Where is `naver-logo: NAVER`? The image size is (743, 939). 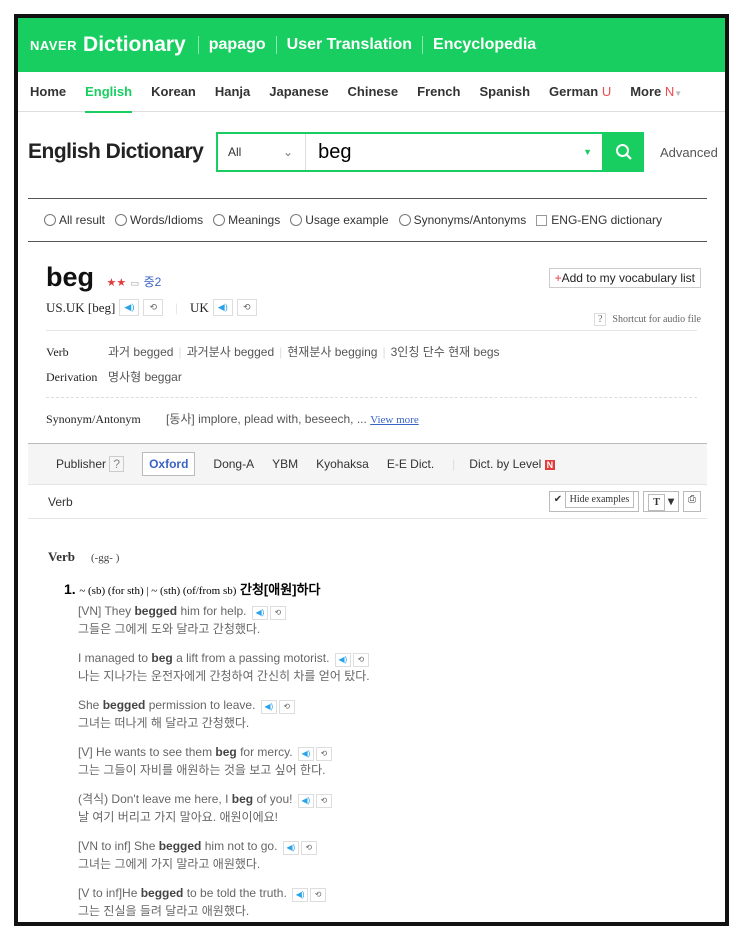 naver-logo: NAVER is located at coordinates (53, 45).